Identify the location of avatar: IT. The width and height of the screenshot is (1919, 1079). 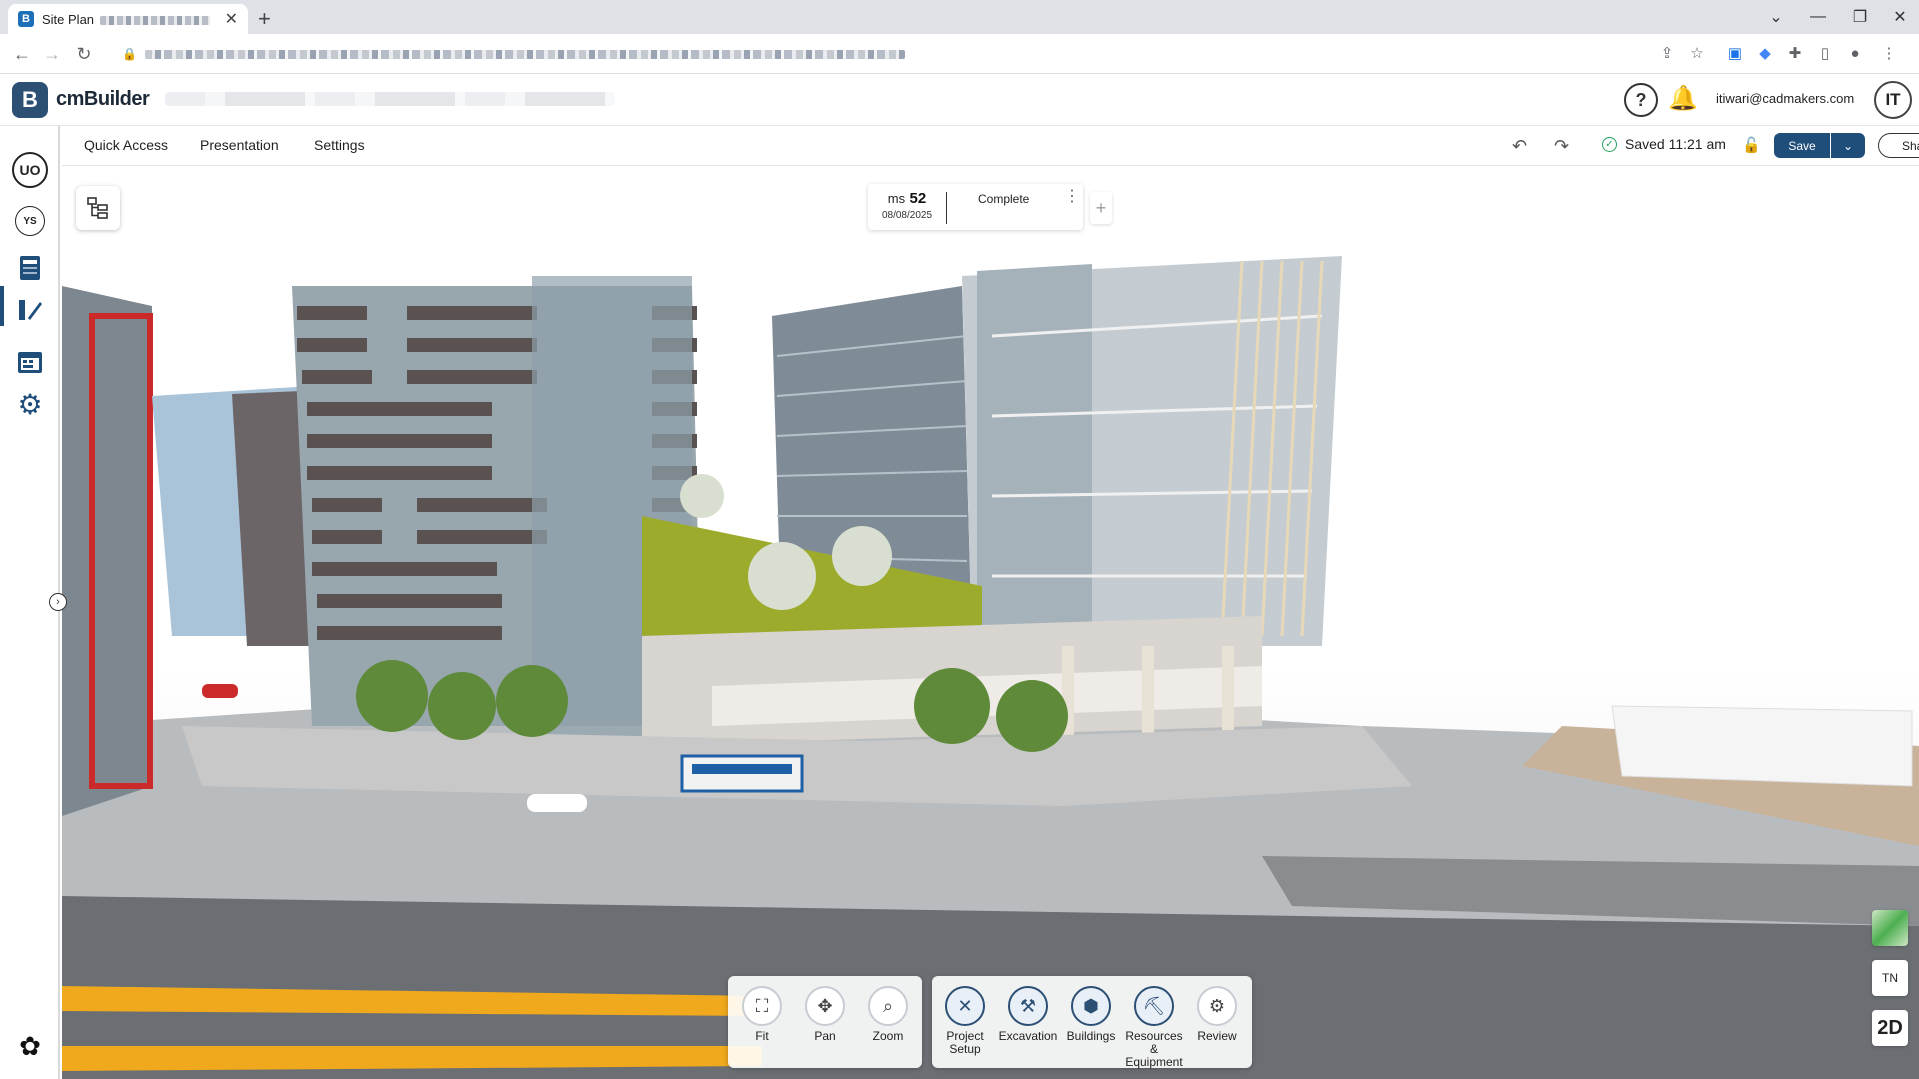
(1893, 100).